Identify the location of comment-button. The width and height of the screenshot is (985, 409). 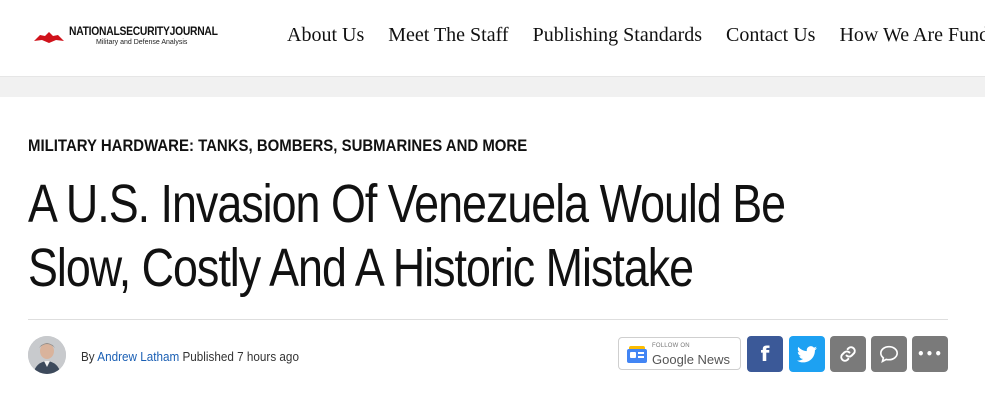
(889, 354).